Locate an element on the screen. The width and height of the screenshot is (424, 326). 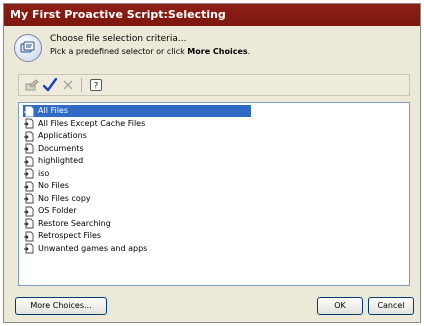
list-item: No Files is located at coordinates (47, 186).